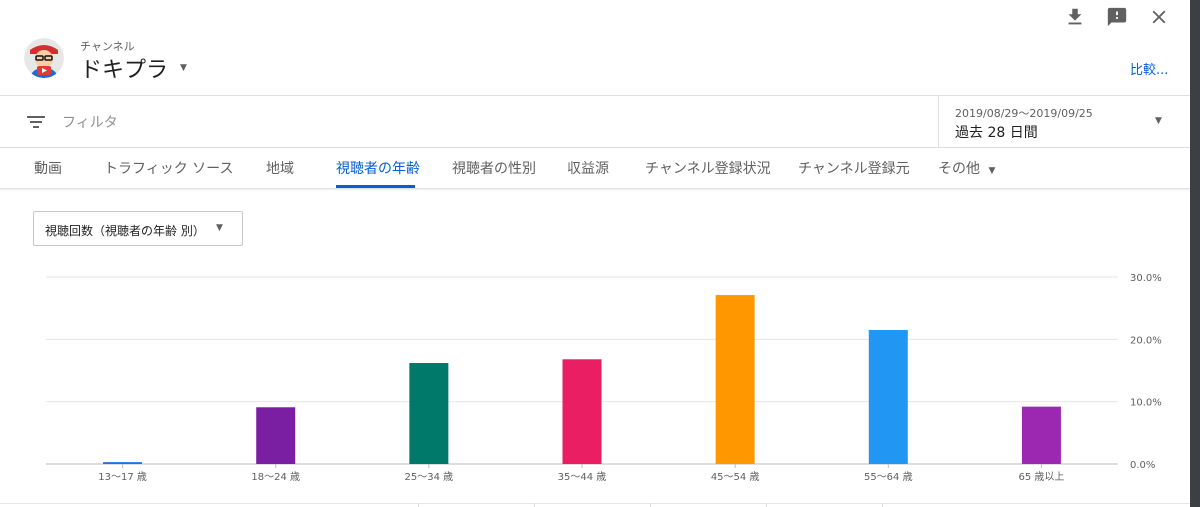 The height and width of the screenshot is (507, 1200). I want to click on tab-traffic-source: トラフィック ソース, so click(168, 168).